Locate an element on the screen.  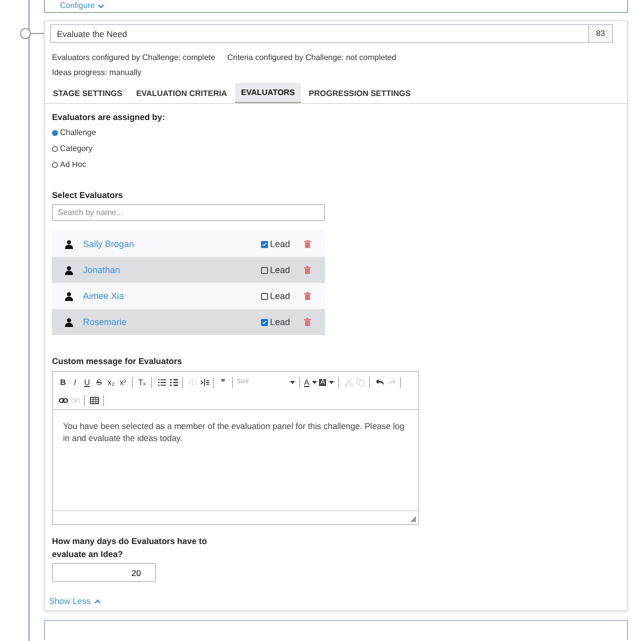
copy-icon is located at coordinates (360, 382).